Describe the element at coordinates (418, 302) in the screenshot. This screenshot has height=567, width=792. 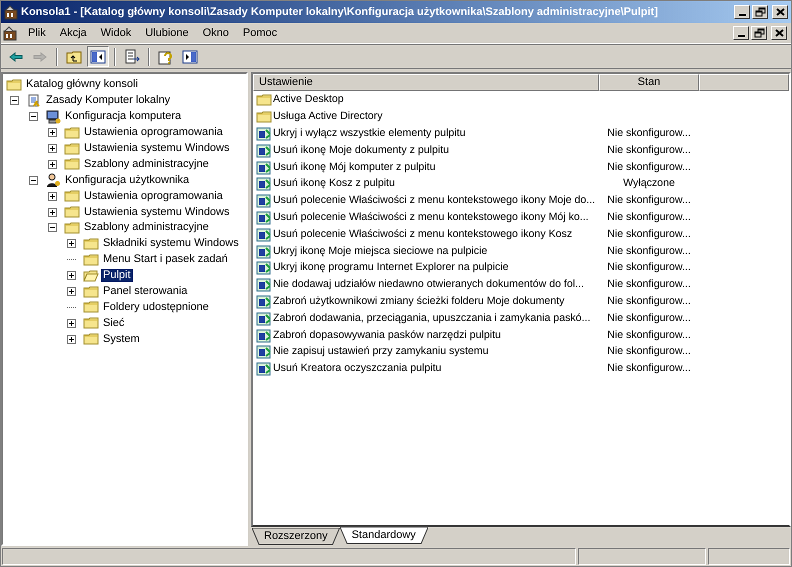
I see `setting-name: Zabroń użytkownikowi zmiany ścieżki folderu Moje dokumenty` at that location.